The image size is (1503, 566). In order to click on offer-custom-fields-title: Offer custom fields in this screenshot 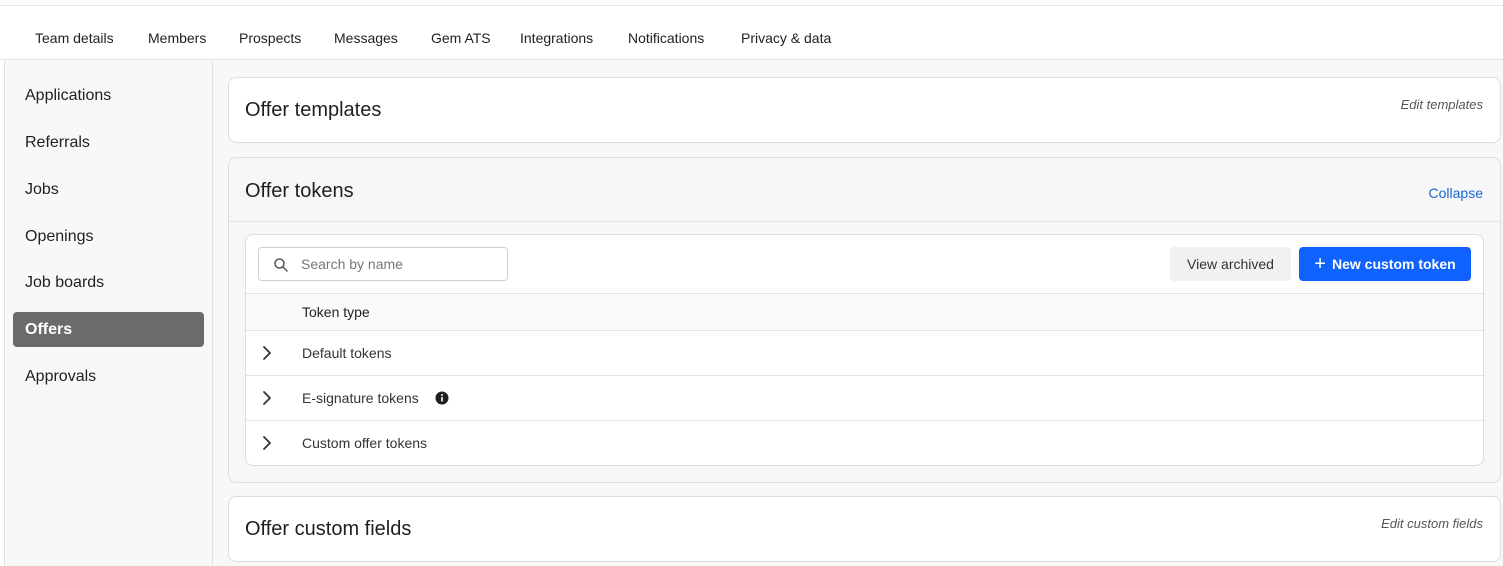, I will do `click(328, 529)`.